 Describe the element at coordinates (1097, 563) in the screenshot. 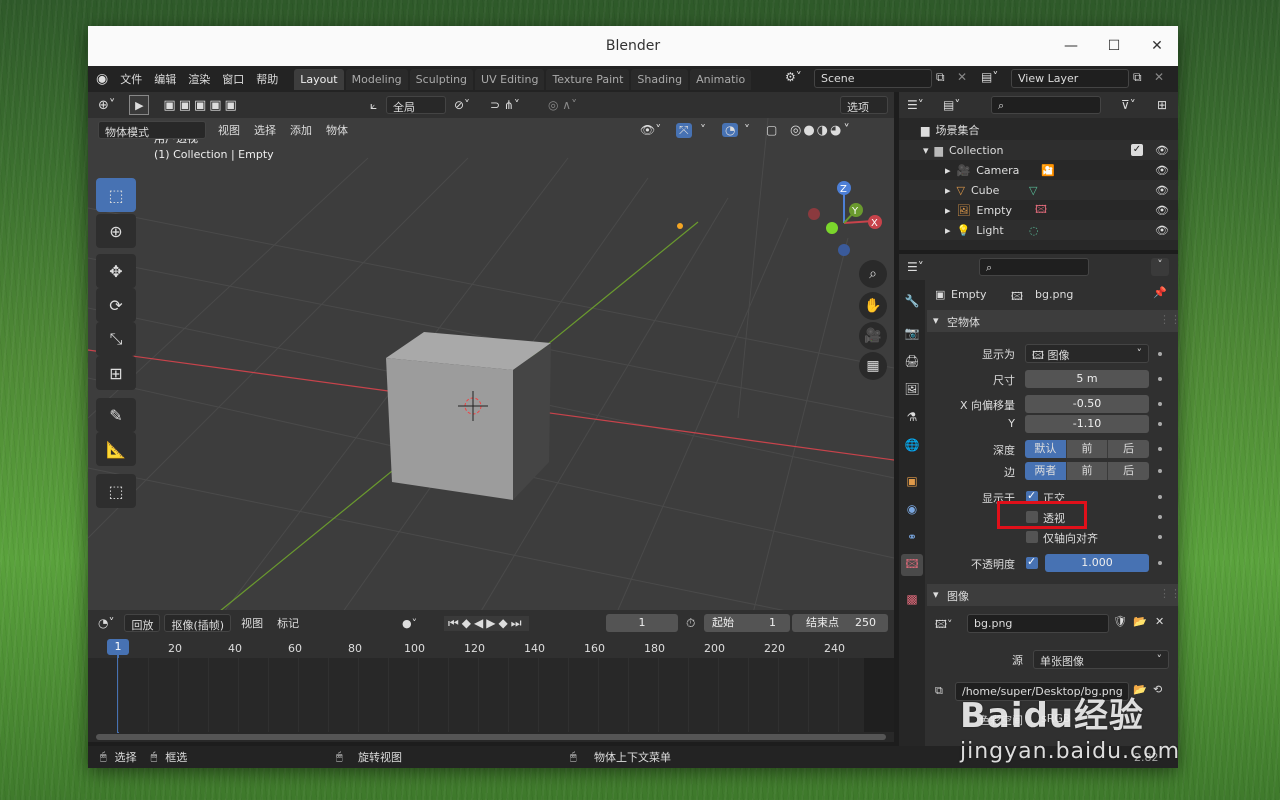

I see `opacity-field: 1.000` at that location.